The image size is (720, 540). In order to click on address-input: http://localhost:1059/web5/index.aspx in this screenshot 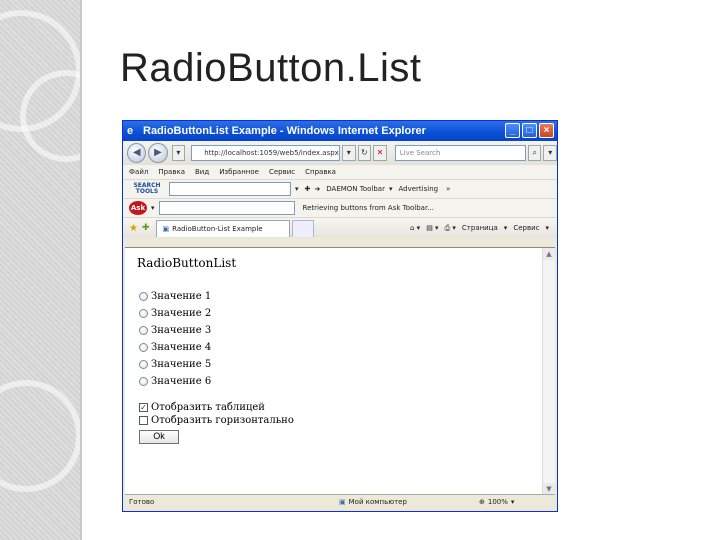, I will do `click(266, 153)`.